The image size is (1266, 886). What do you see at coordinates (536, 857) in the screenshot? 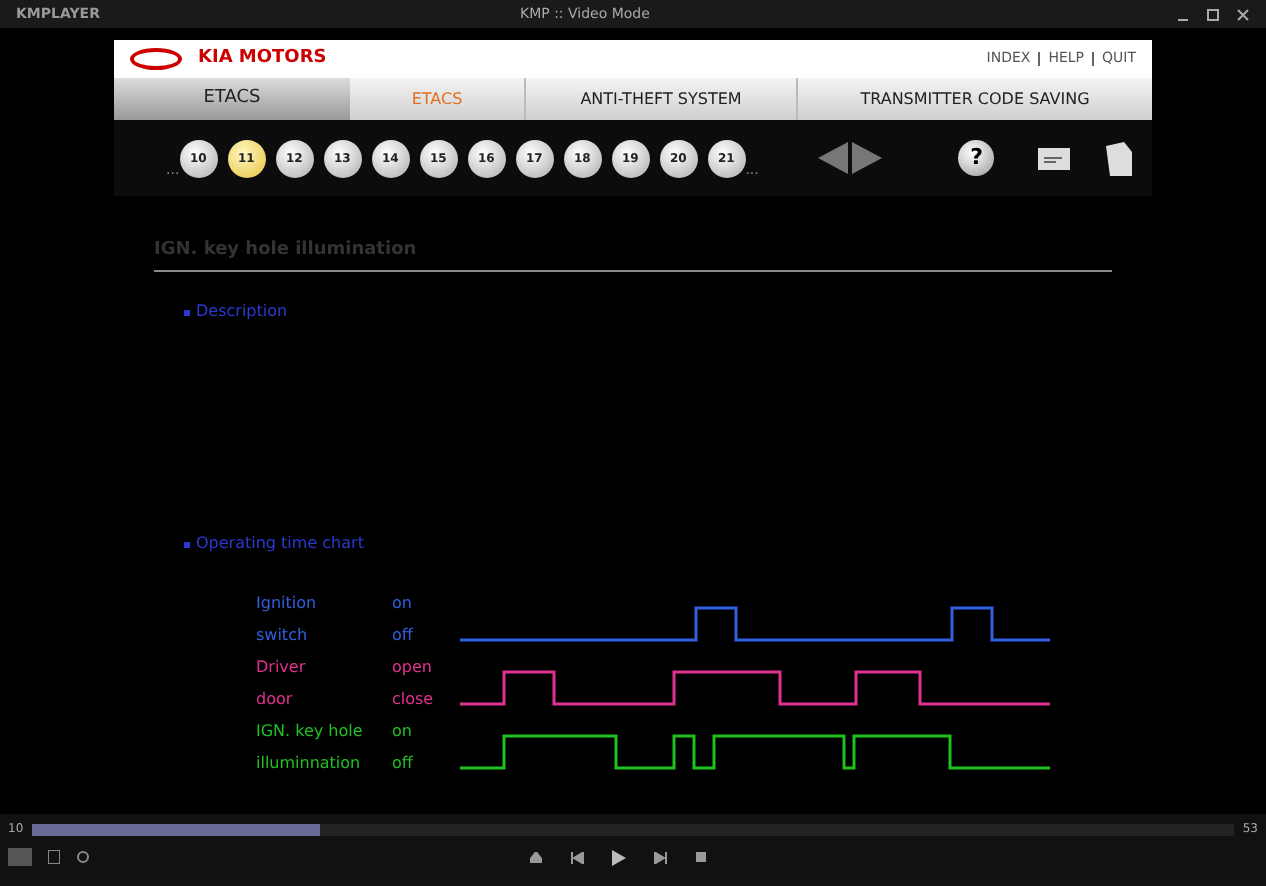
I see `eject-icon` at bounding box center [536, 857].